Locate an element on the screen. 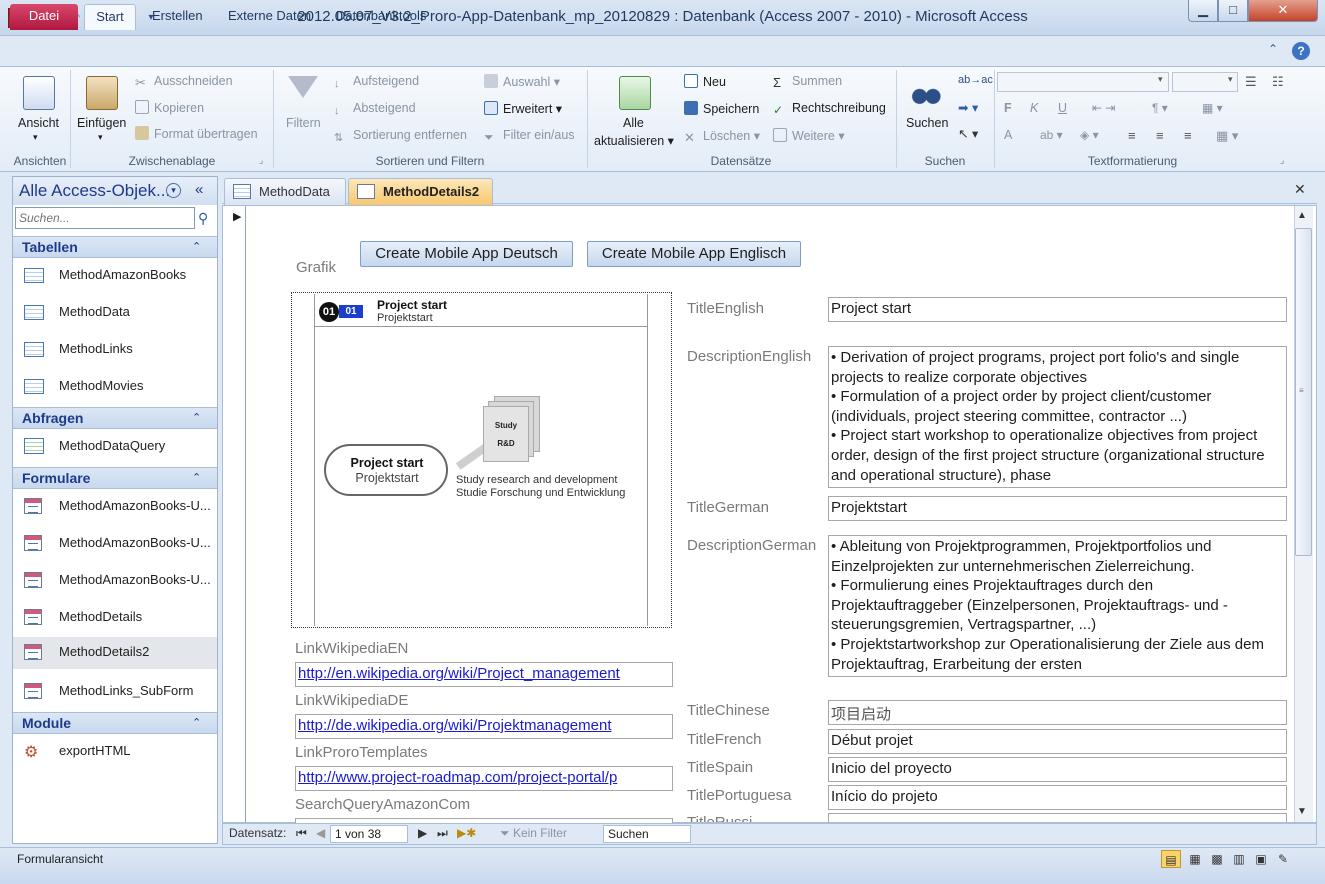 This screenshot has height=884, width=1325. format-painter-button: Format übertragen is located at coordinates (196, 133).